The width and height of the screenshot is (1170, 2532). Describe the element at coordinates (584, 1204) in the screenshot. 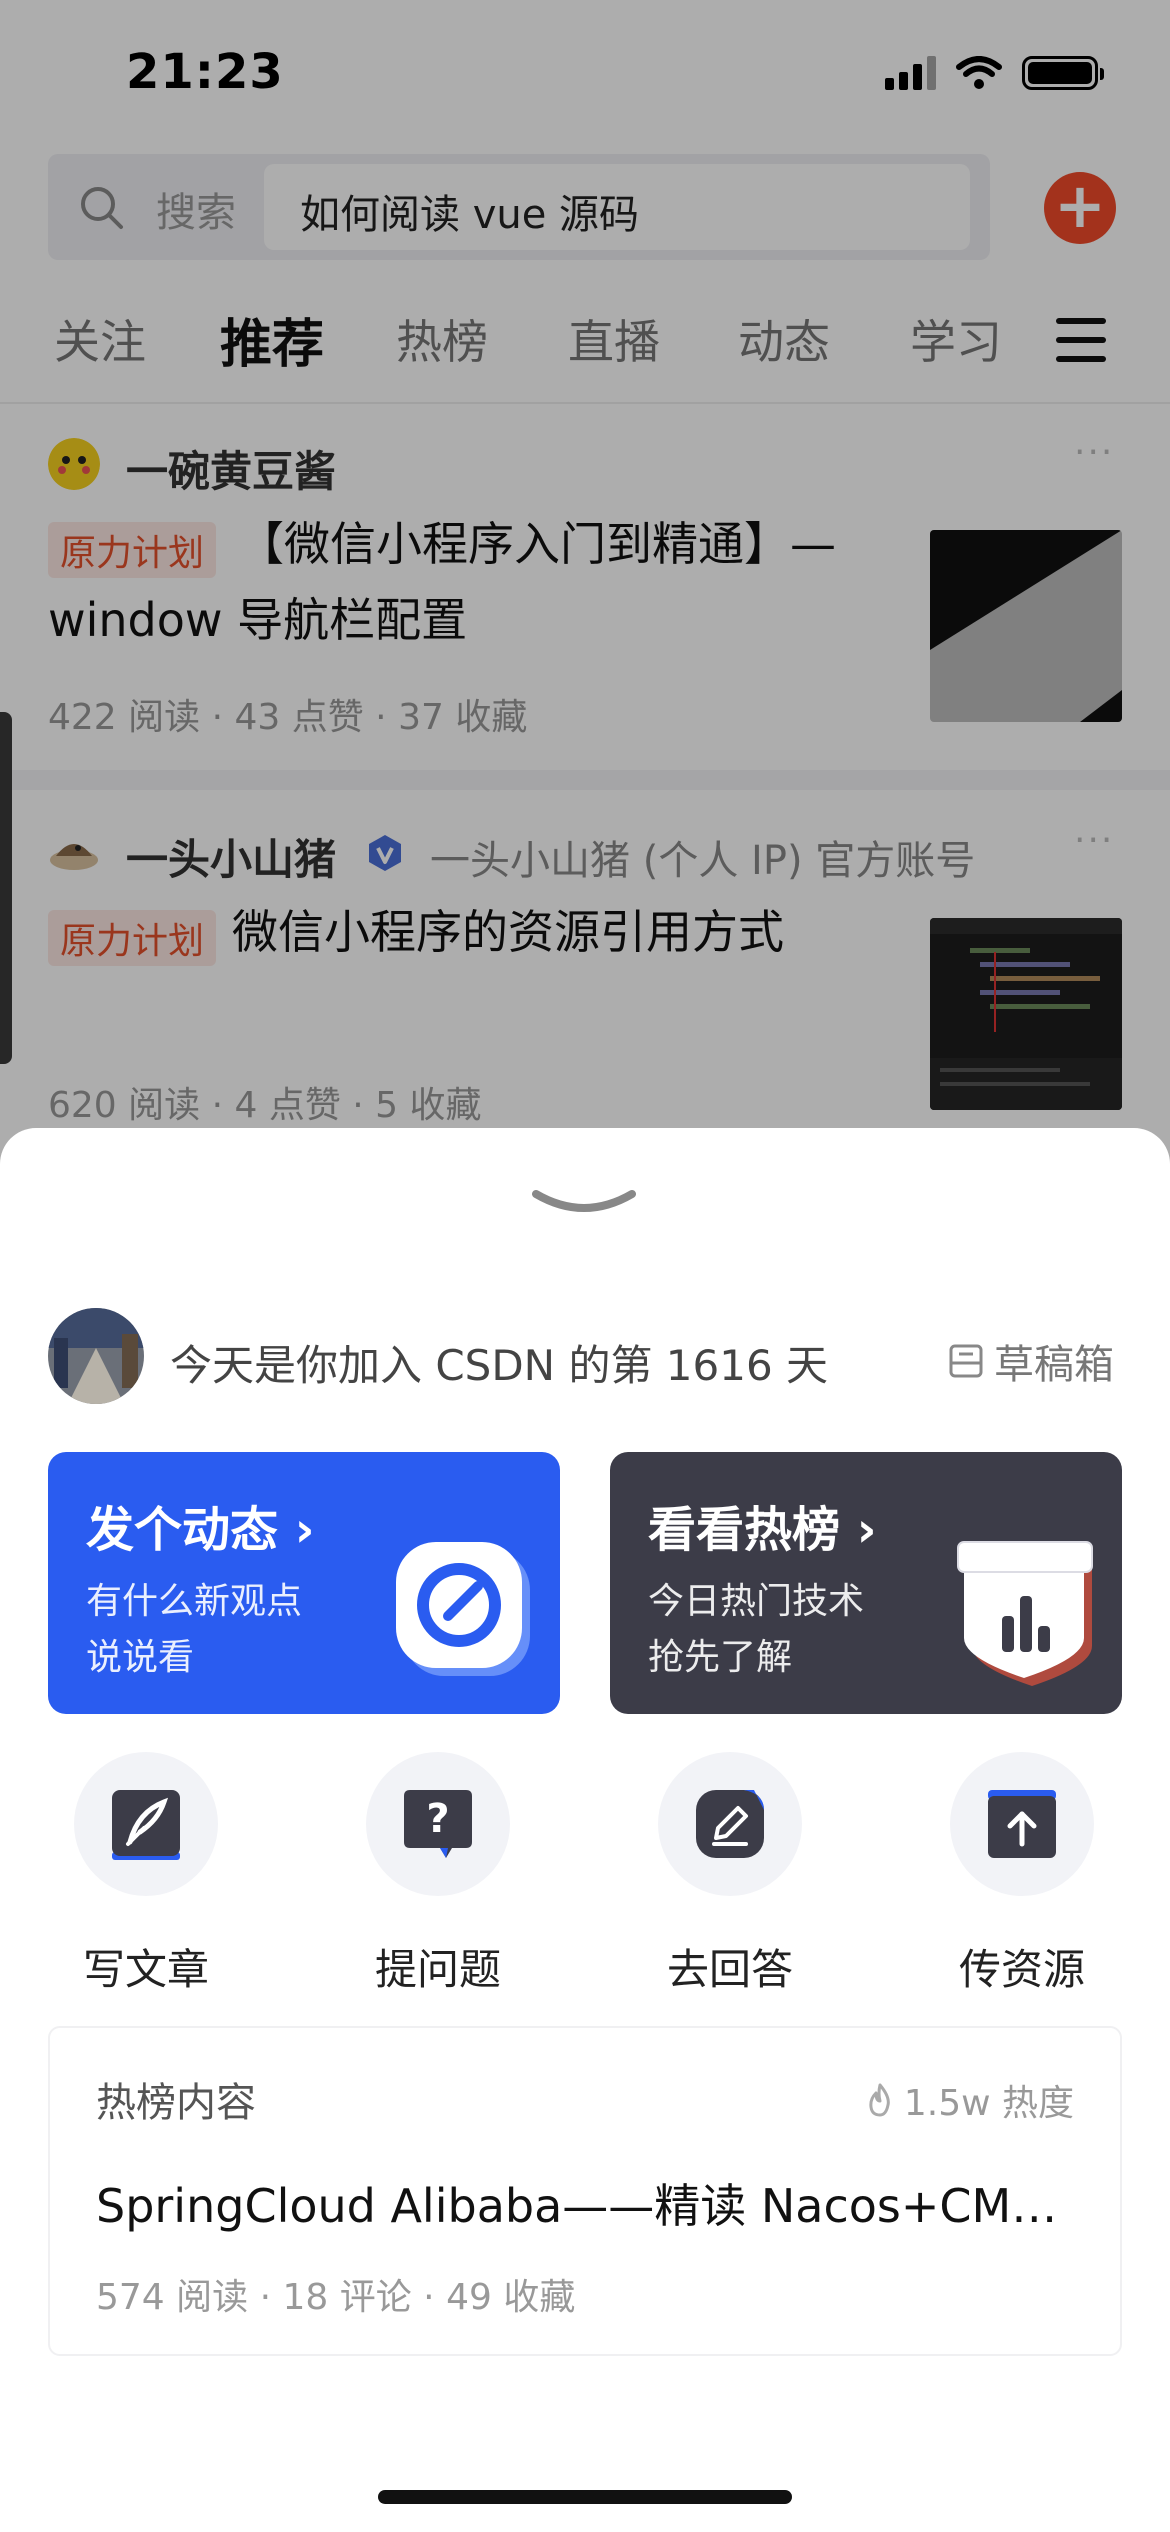

I see `collapse-chevron-icon` at that location.